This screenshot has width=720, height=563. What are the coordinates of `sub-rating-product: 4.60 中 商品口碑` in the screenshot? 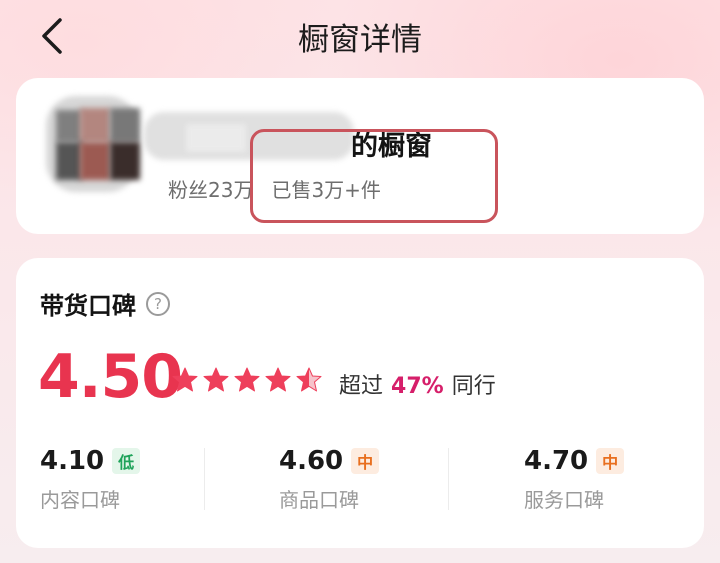 It's located at (389, 481).